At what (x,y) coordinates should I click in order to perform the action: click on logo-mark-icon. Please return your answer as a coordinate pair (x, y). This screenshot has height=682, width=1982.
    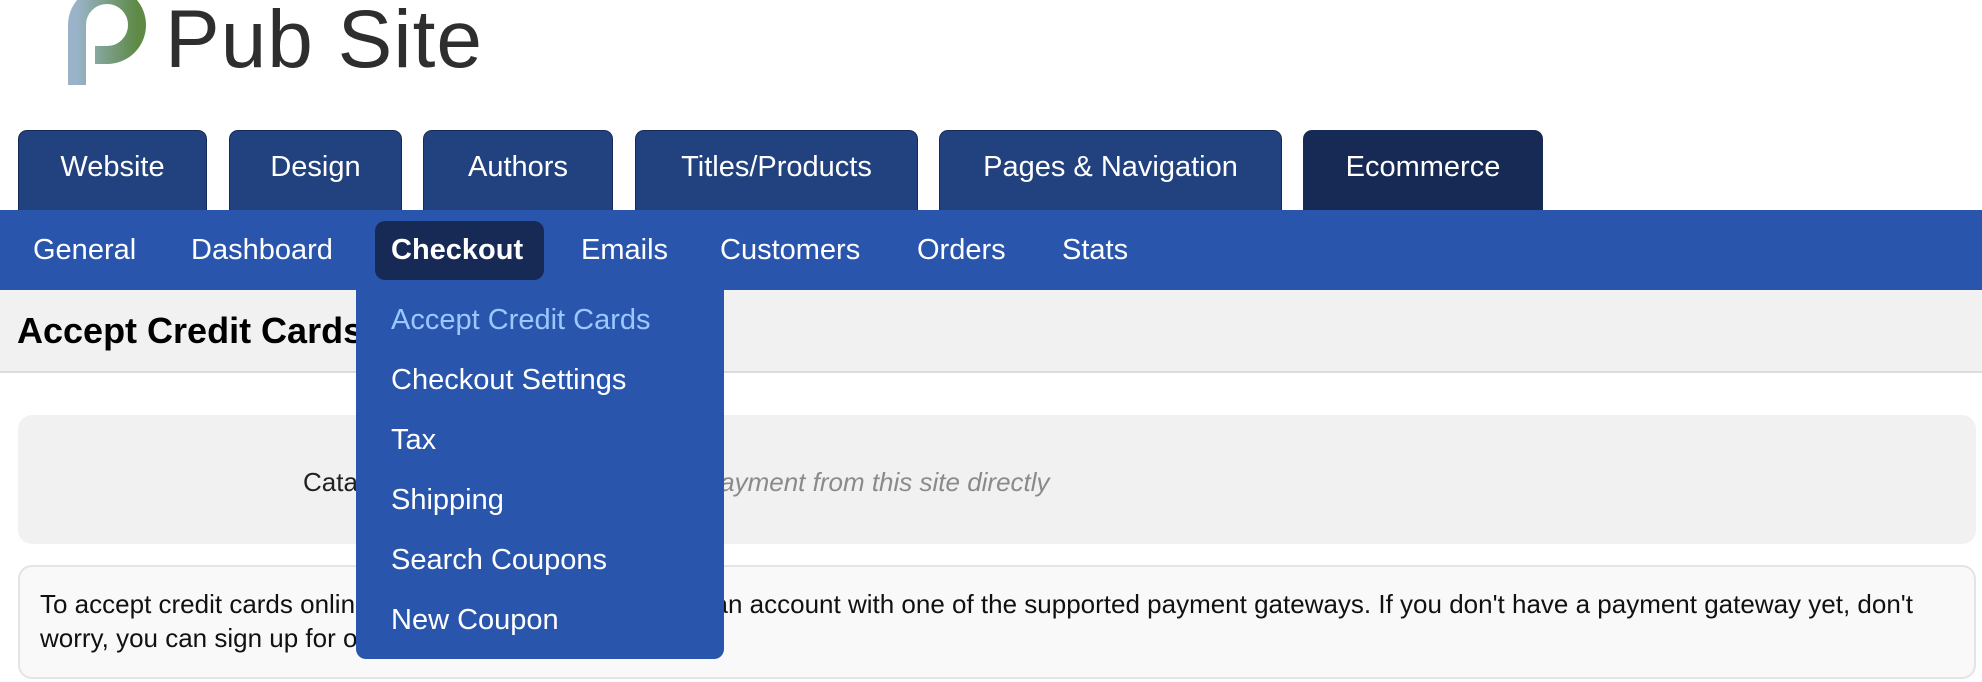
    Looking at the image, I should click on (105, 42).